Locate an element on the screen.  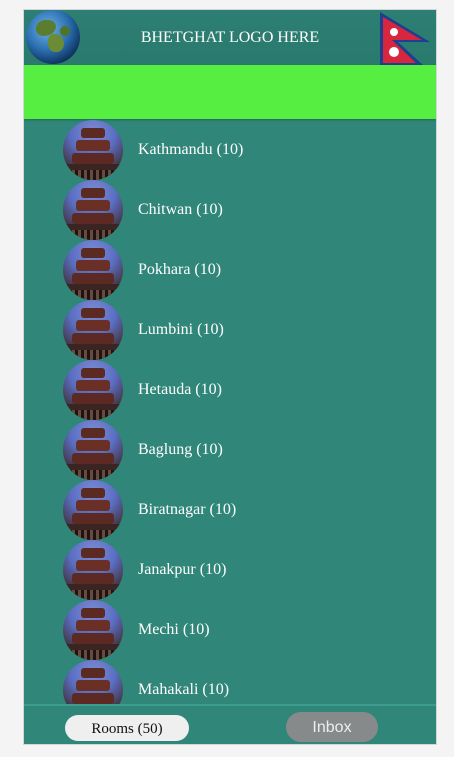
room-label: Biratnagar (10) is located at coordinates (187, 509).